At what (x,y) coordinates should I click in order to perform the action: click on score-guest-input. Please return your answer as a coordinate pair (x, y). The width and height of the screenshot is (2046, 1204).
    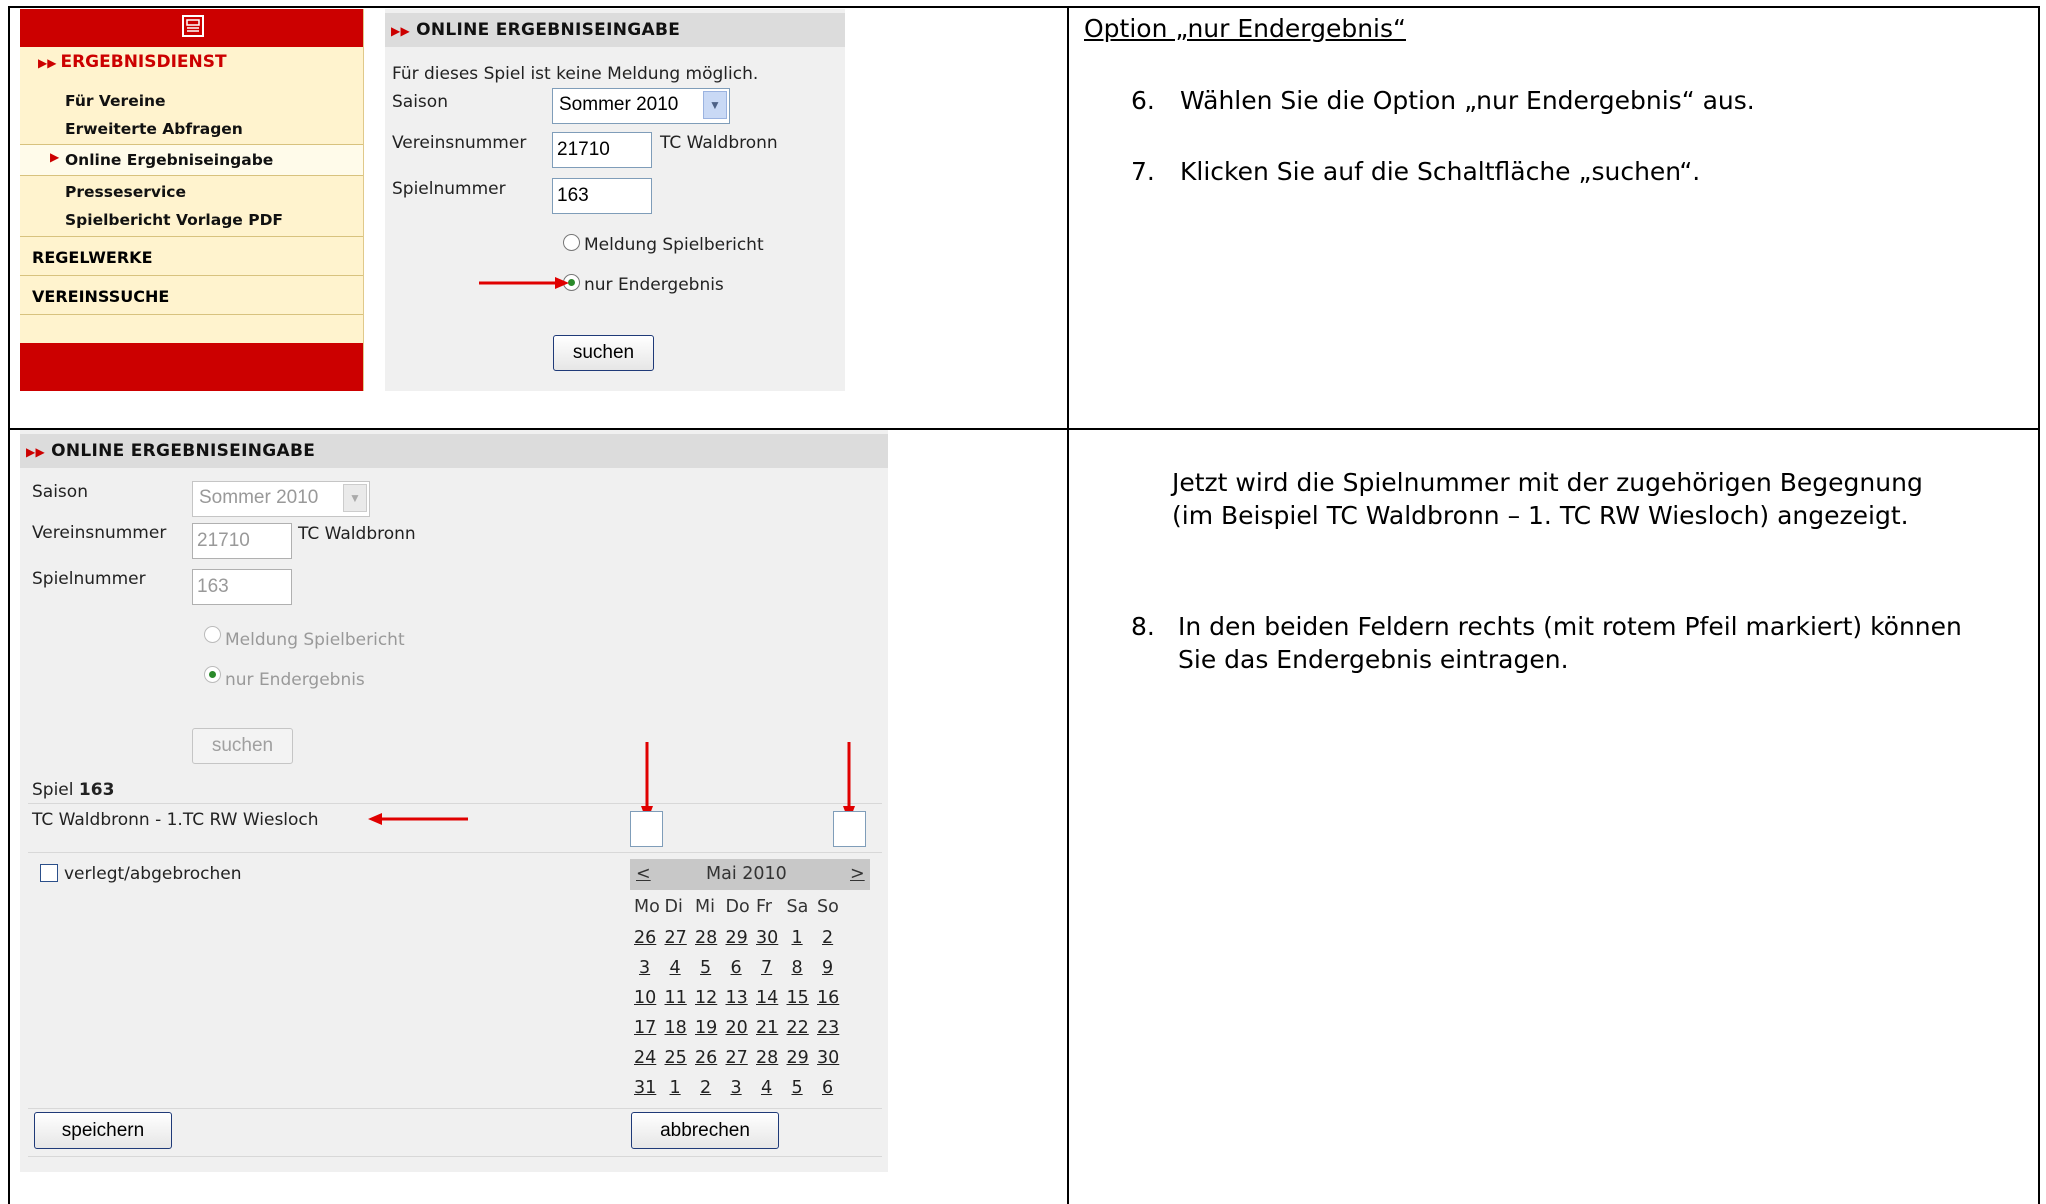
    Looking at the image, I should click on (849, 829).